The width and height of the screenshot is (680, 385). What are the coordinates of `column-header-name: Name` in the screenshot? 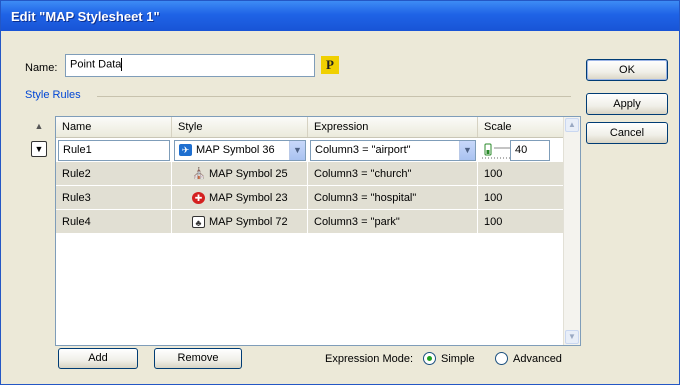 It's located at (114, 127).